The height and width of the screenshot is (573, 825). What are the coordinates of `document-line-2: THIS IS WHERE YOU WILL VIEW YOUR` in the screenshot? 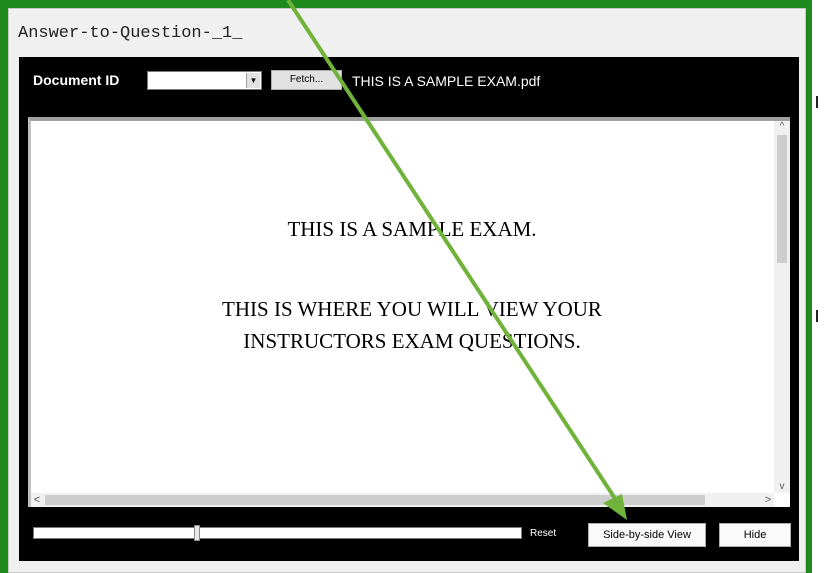 It's located at (412, 309).